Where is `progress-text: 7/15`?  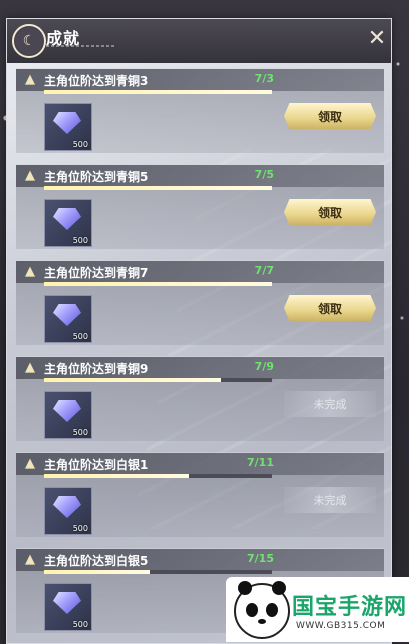
progress-text: 7/15 is located at coordinates (260, 558).